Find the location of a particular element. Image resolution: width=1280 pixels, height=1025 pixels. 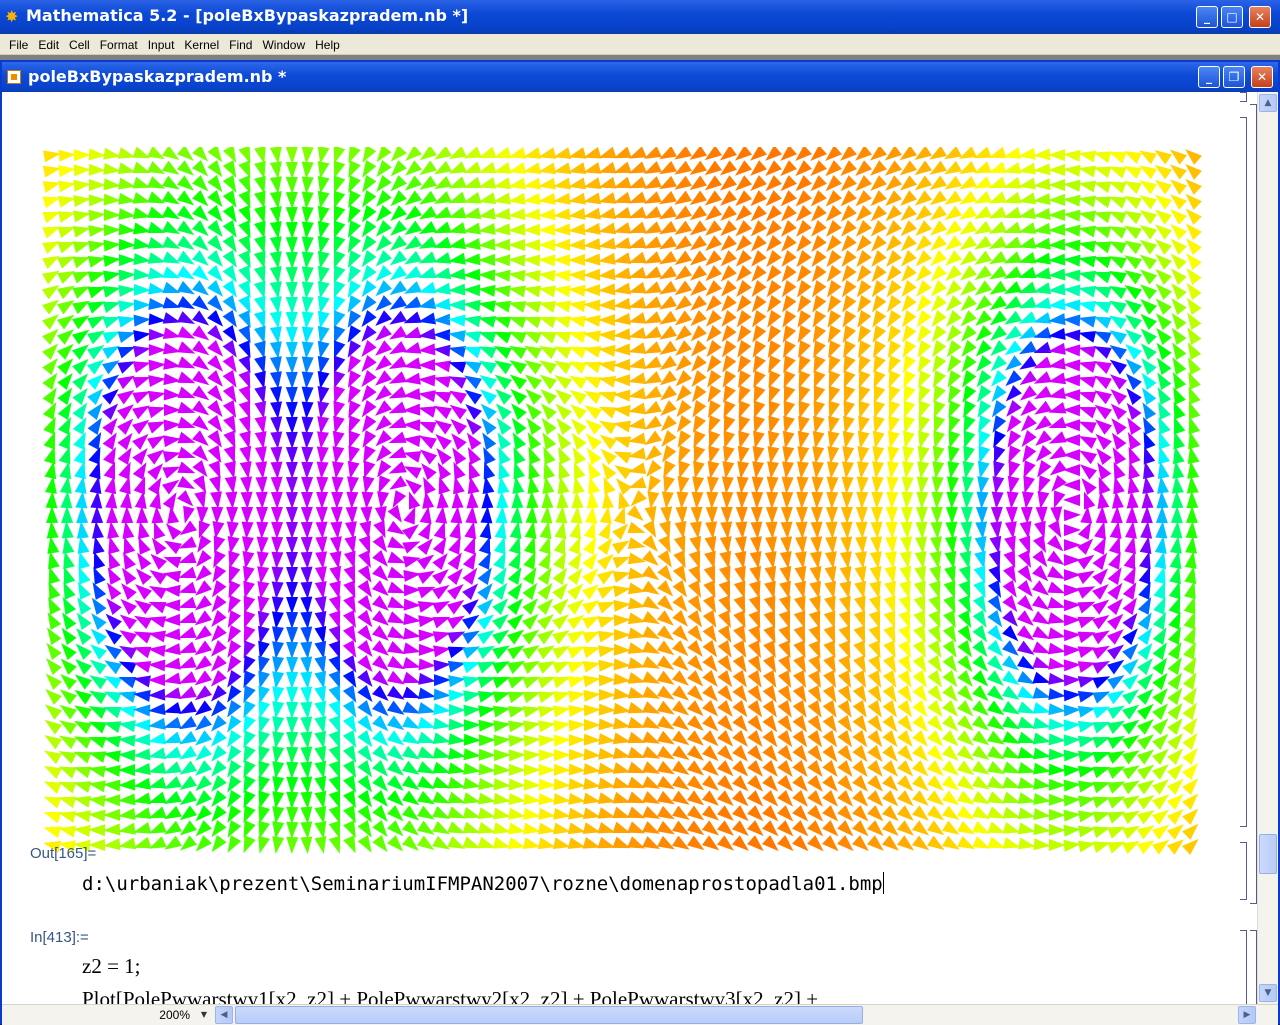

nb-restore-button: ❐ is located at coordinates (1234, 77).